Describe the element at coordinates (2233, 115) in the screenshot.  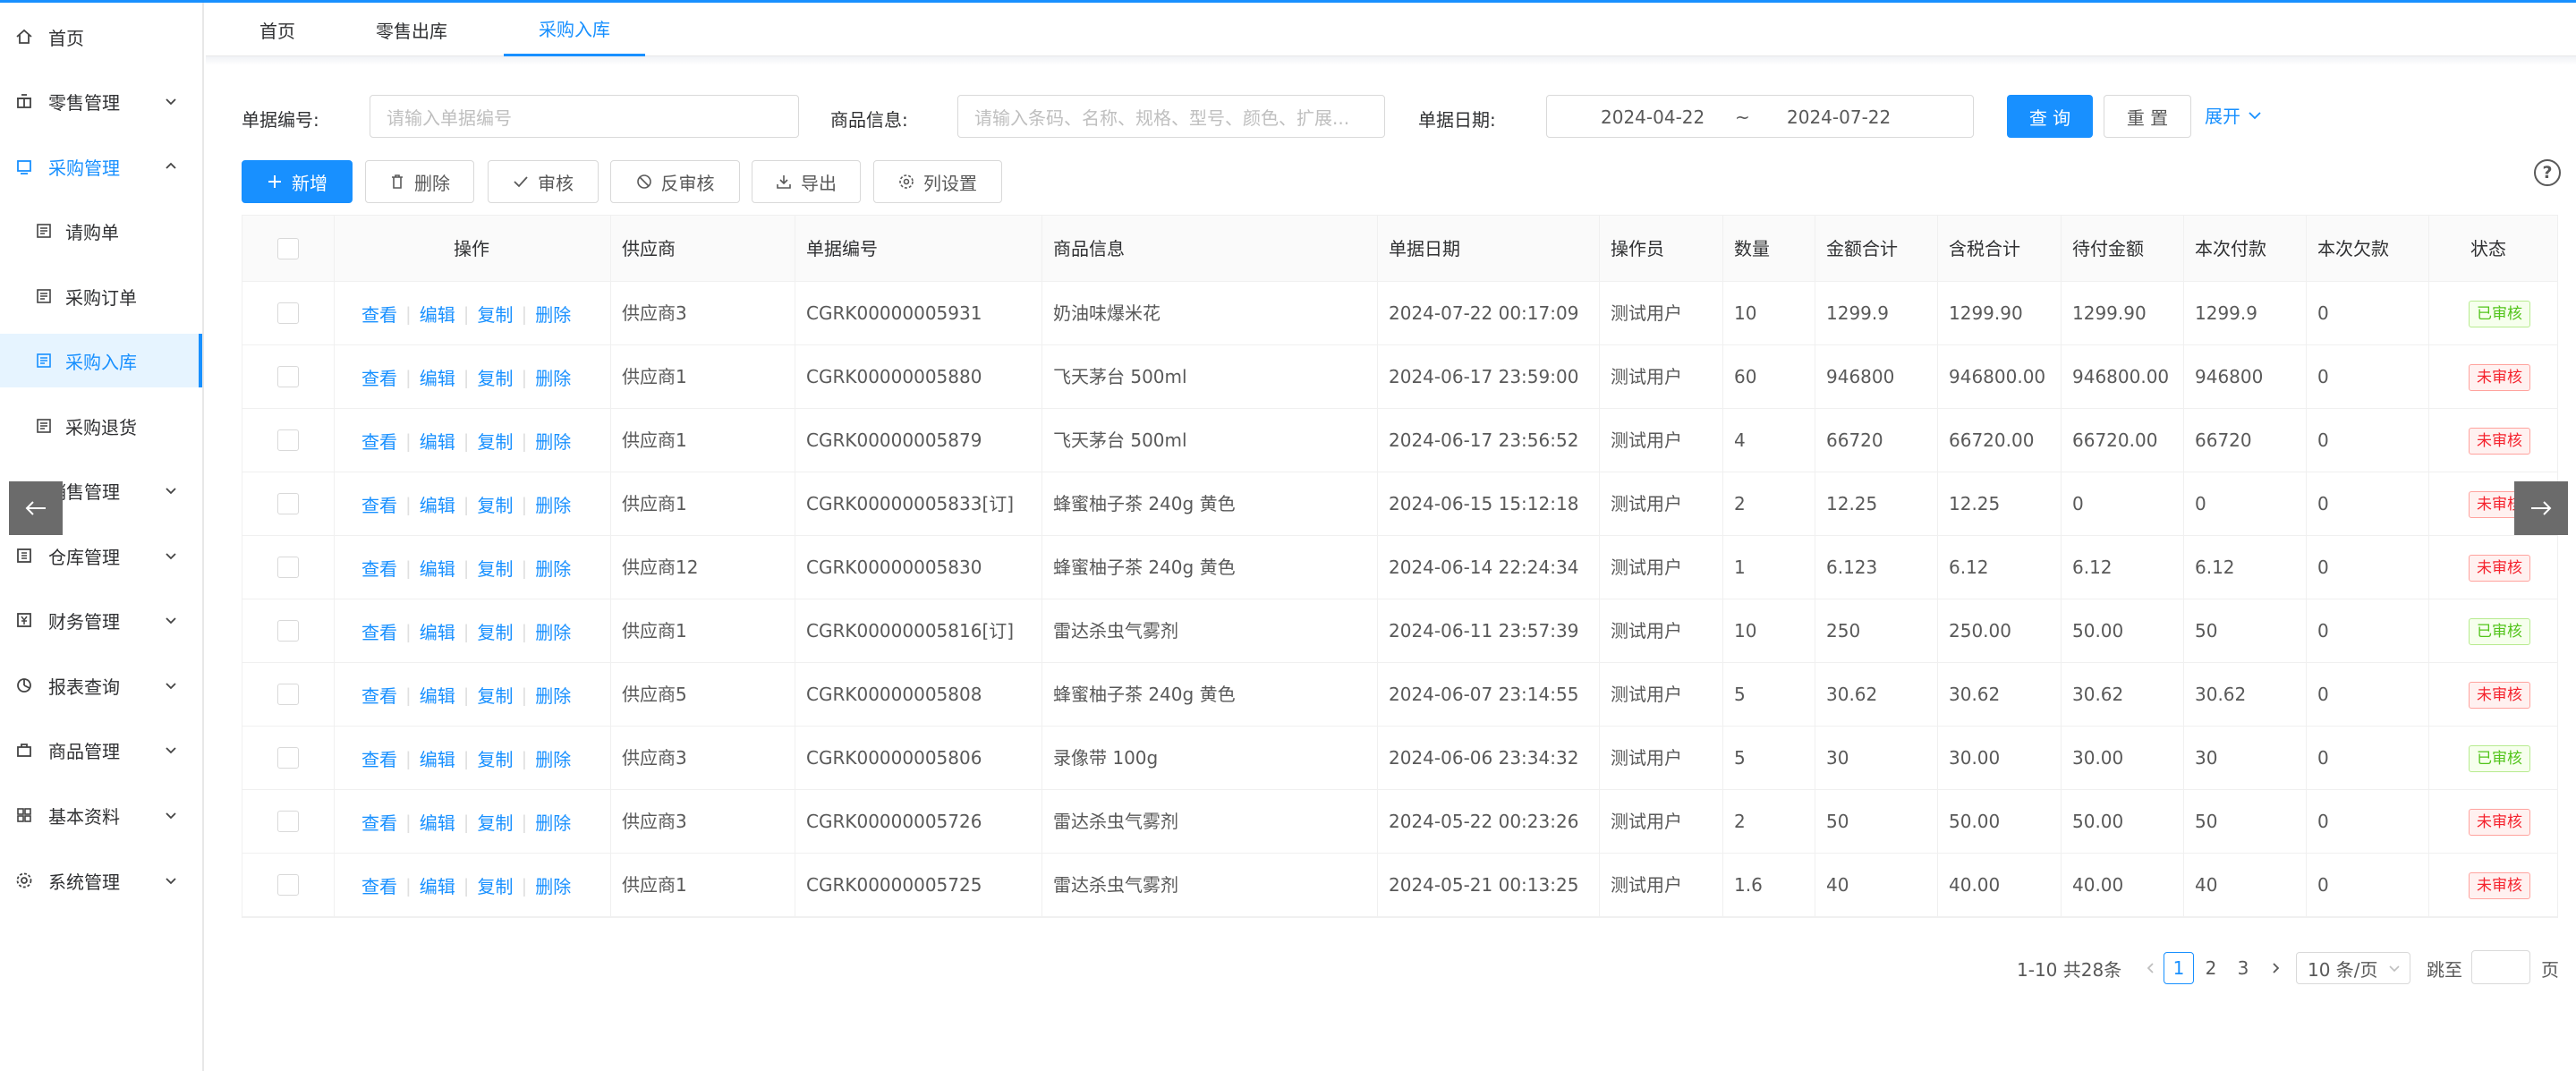
I see `expand-link: 展开` at that location.